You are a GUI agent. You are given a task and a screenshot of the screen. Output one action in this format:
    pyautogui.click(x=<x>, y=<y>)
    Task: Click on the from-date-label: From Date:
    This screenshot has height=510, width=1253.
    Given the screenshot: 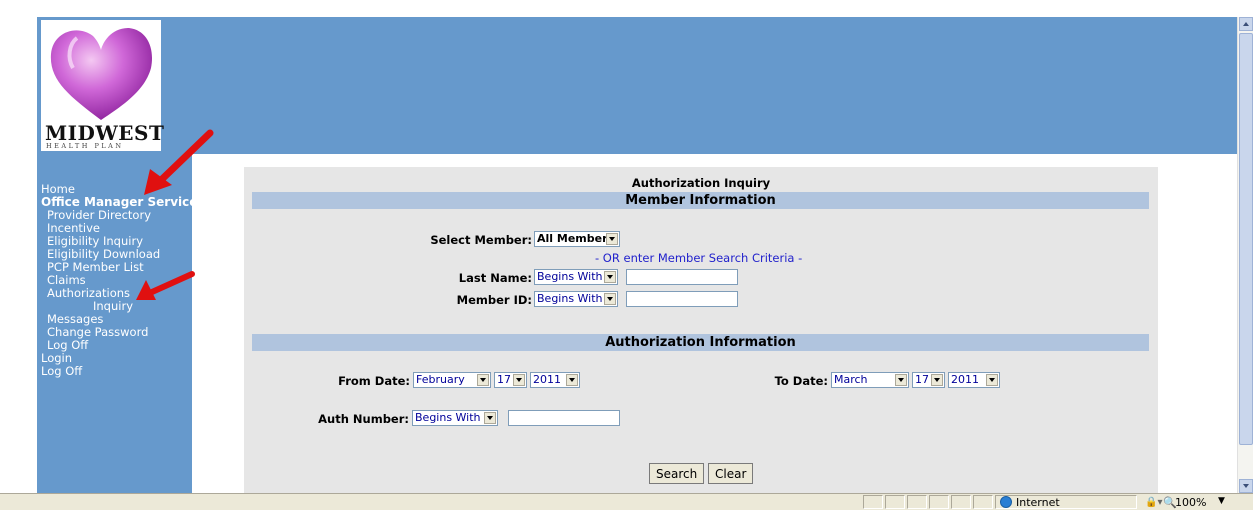 What is the action you would take?
    pyautogui.click(x=374, y=381)
    